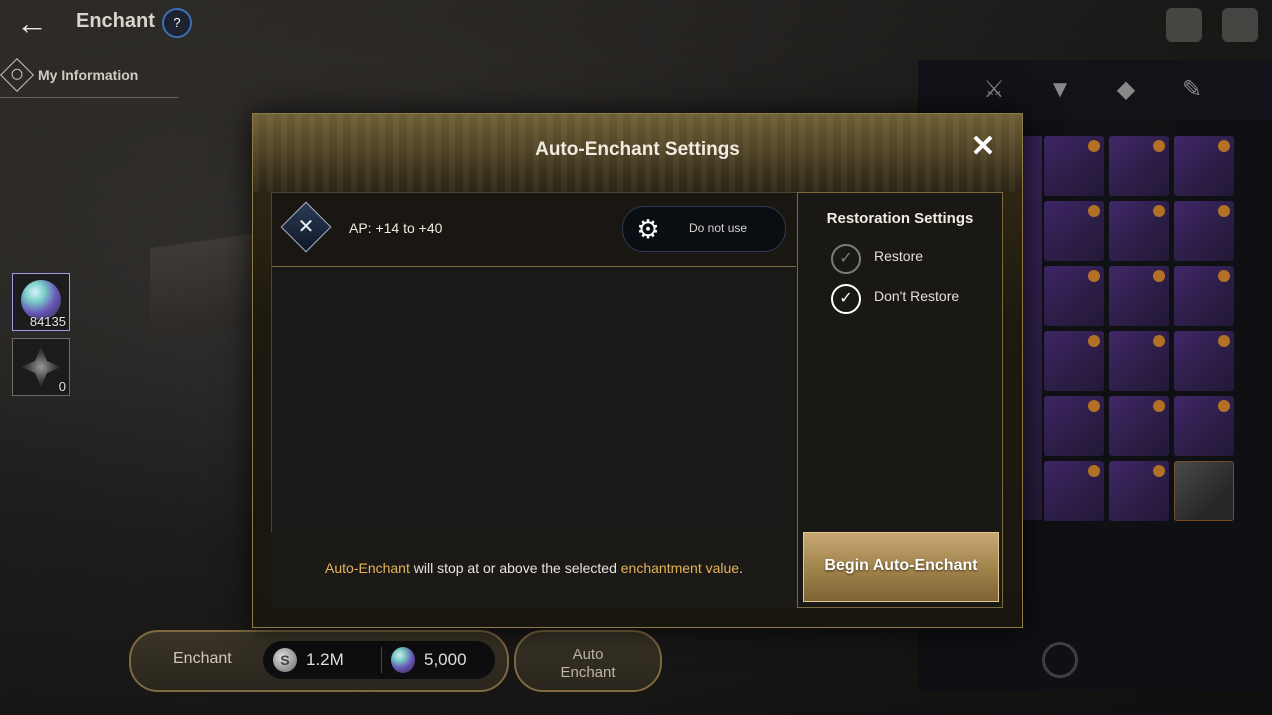 This screenshot has height=715, width=1272. What do you see at coordinates (325, 659) in the screenshot?
I see `silver-cost: 1.2M` at bounding box center [325, 659].